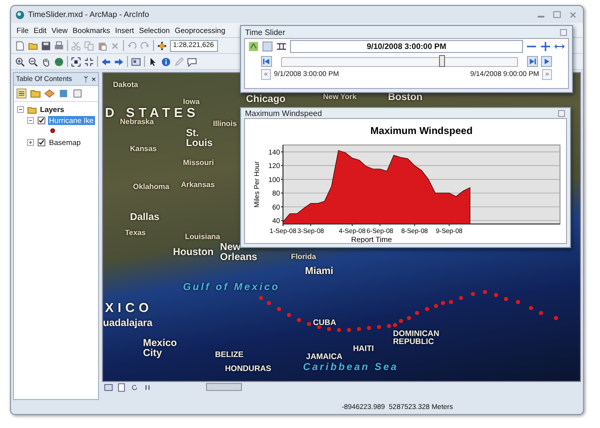 The height and width of the screenshot is (428, 600). What do you see at coordinates (108, 387) in the screenshot?
I see `data-view-icon` at bounding box center [108, 387].